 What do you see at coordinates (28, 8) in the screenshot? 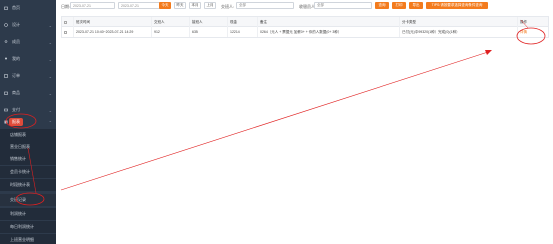
I see `sidebar-item-home: 首页` at bounding box center [28, 8].